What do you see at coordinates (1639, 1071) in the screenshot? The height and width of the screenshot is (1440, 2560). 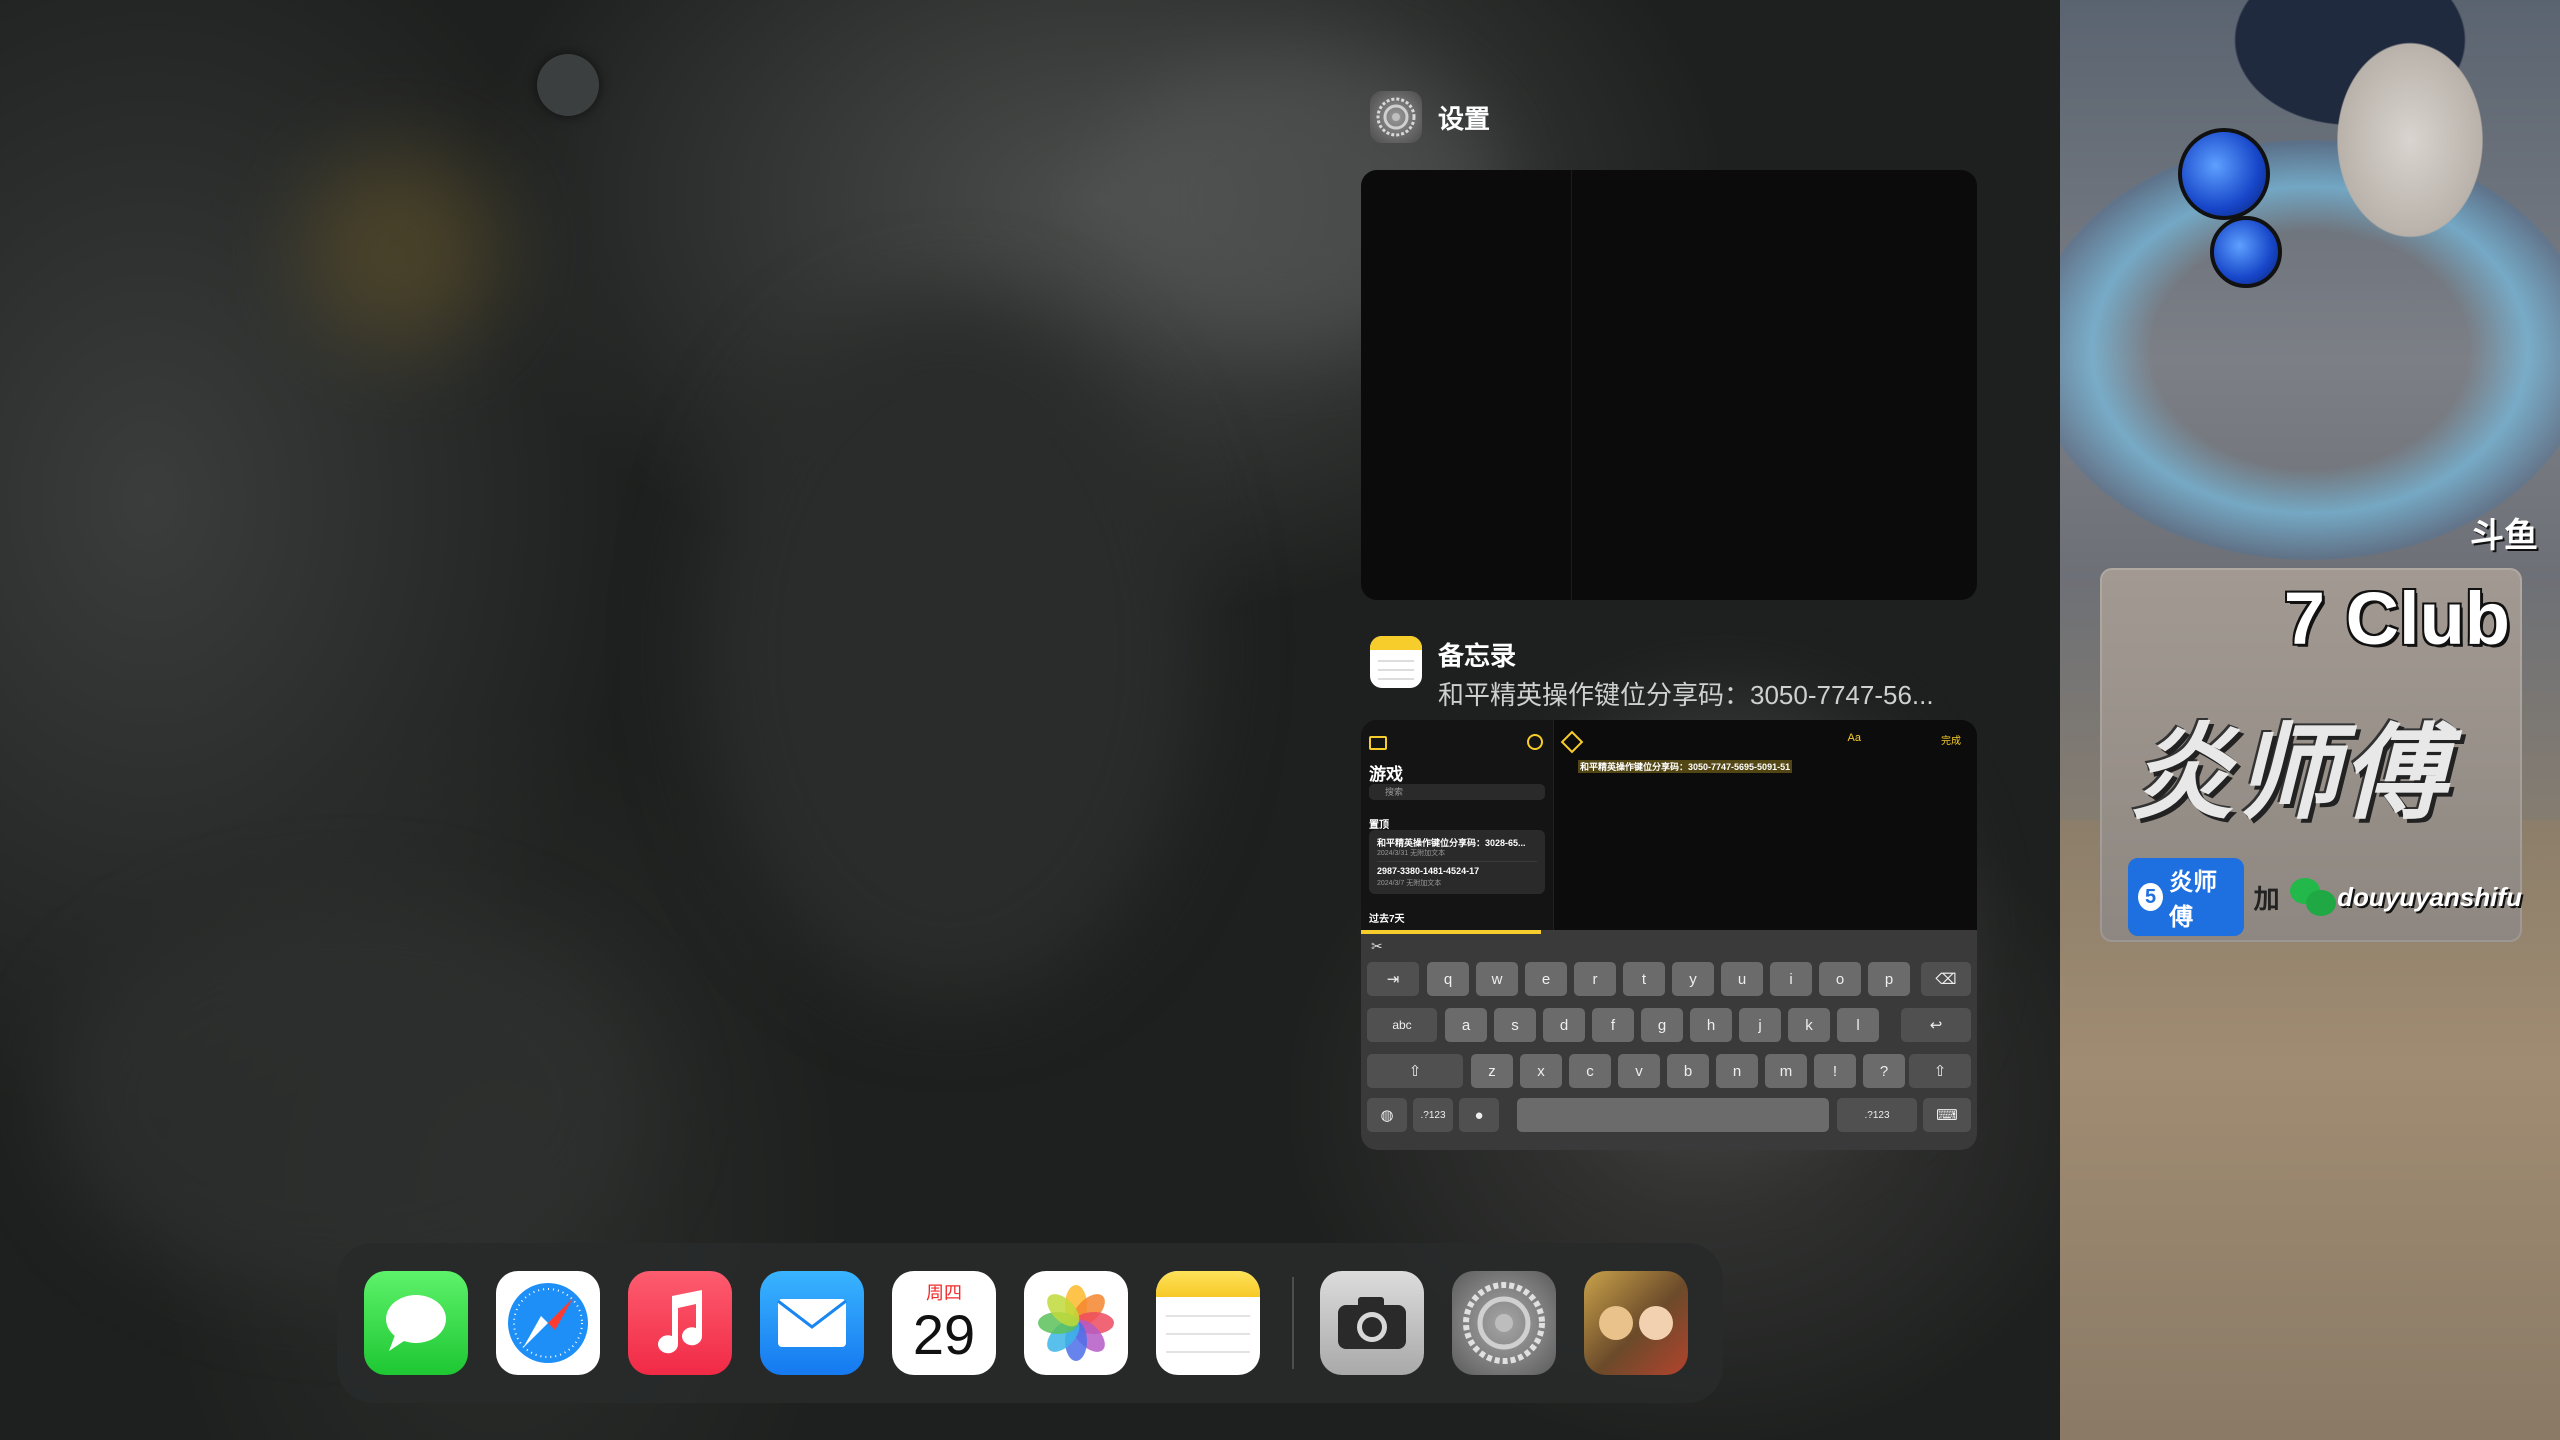 I see `keyboard-key: v` at bounding box center [1639, 1071].